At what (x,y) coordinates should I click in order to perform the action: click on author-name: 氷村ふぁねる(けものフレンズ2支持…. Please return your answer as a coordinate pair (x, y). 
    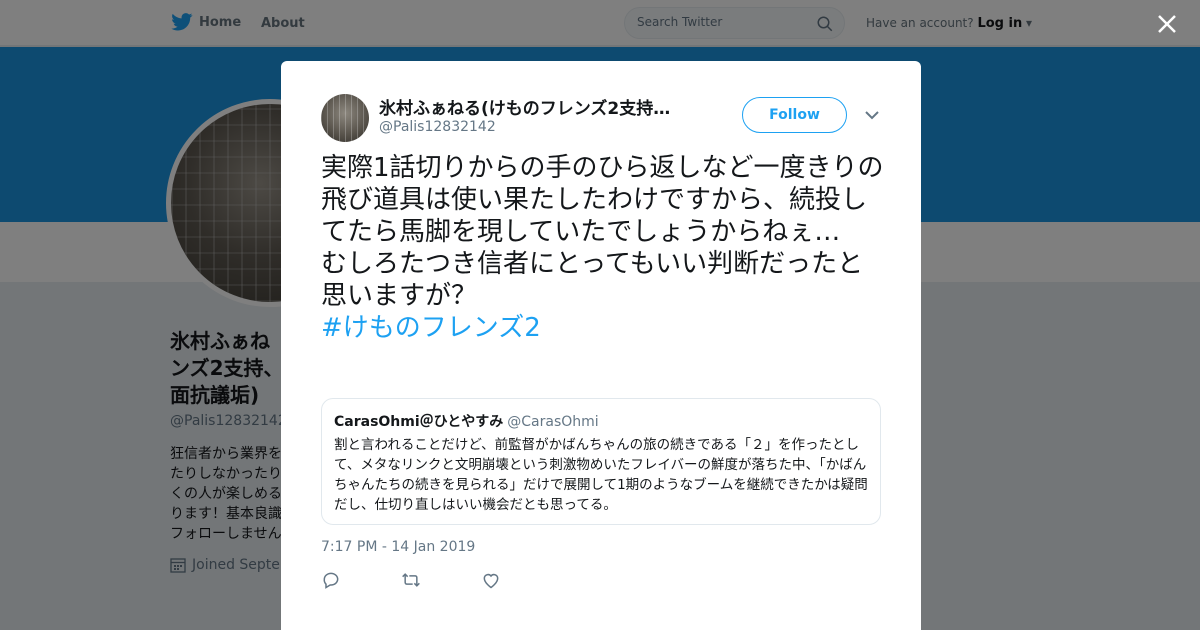
    Looking at the image, I should click on (534, 106).